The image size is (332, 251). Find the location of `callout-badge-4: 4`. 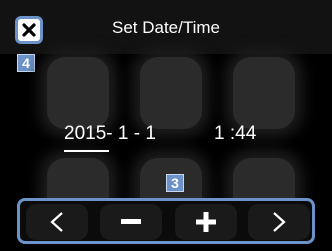

callout-badge-4: 4 is located at coordinates (26, 63).